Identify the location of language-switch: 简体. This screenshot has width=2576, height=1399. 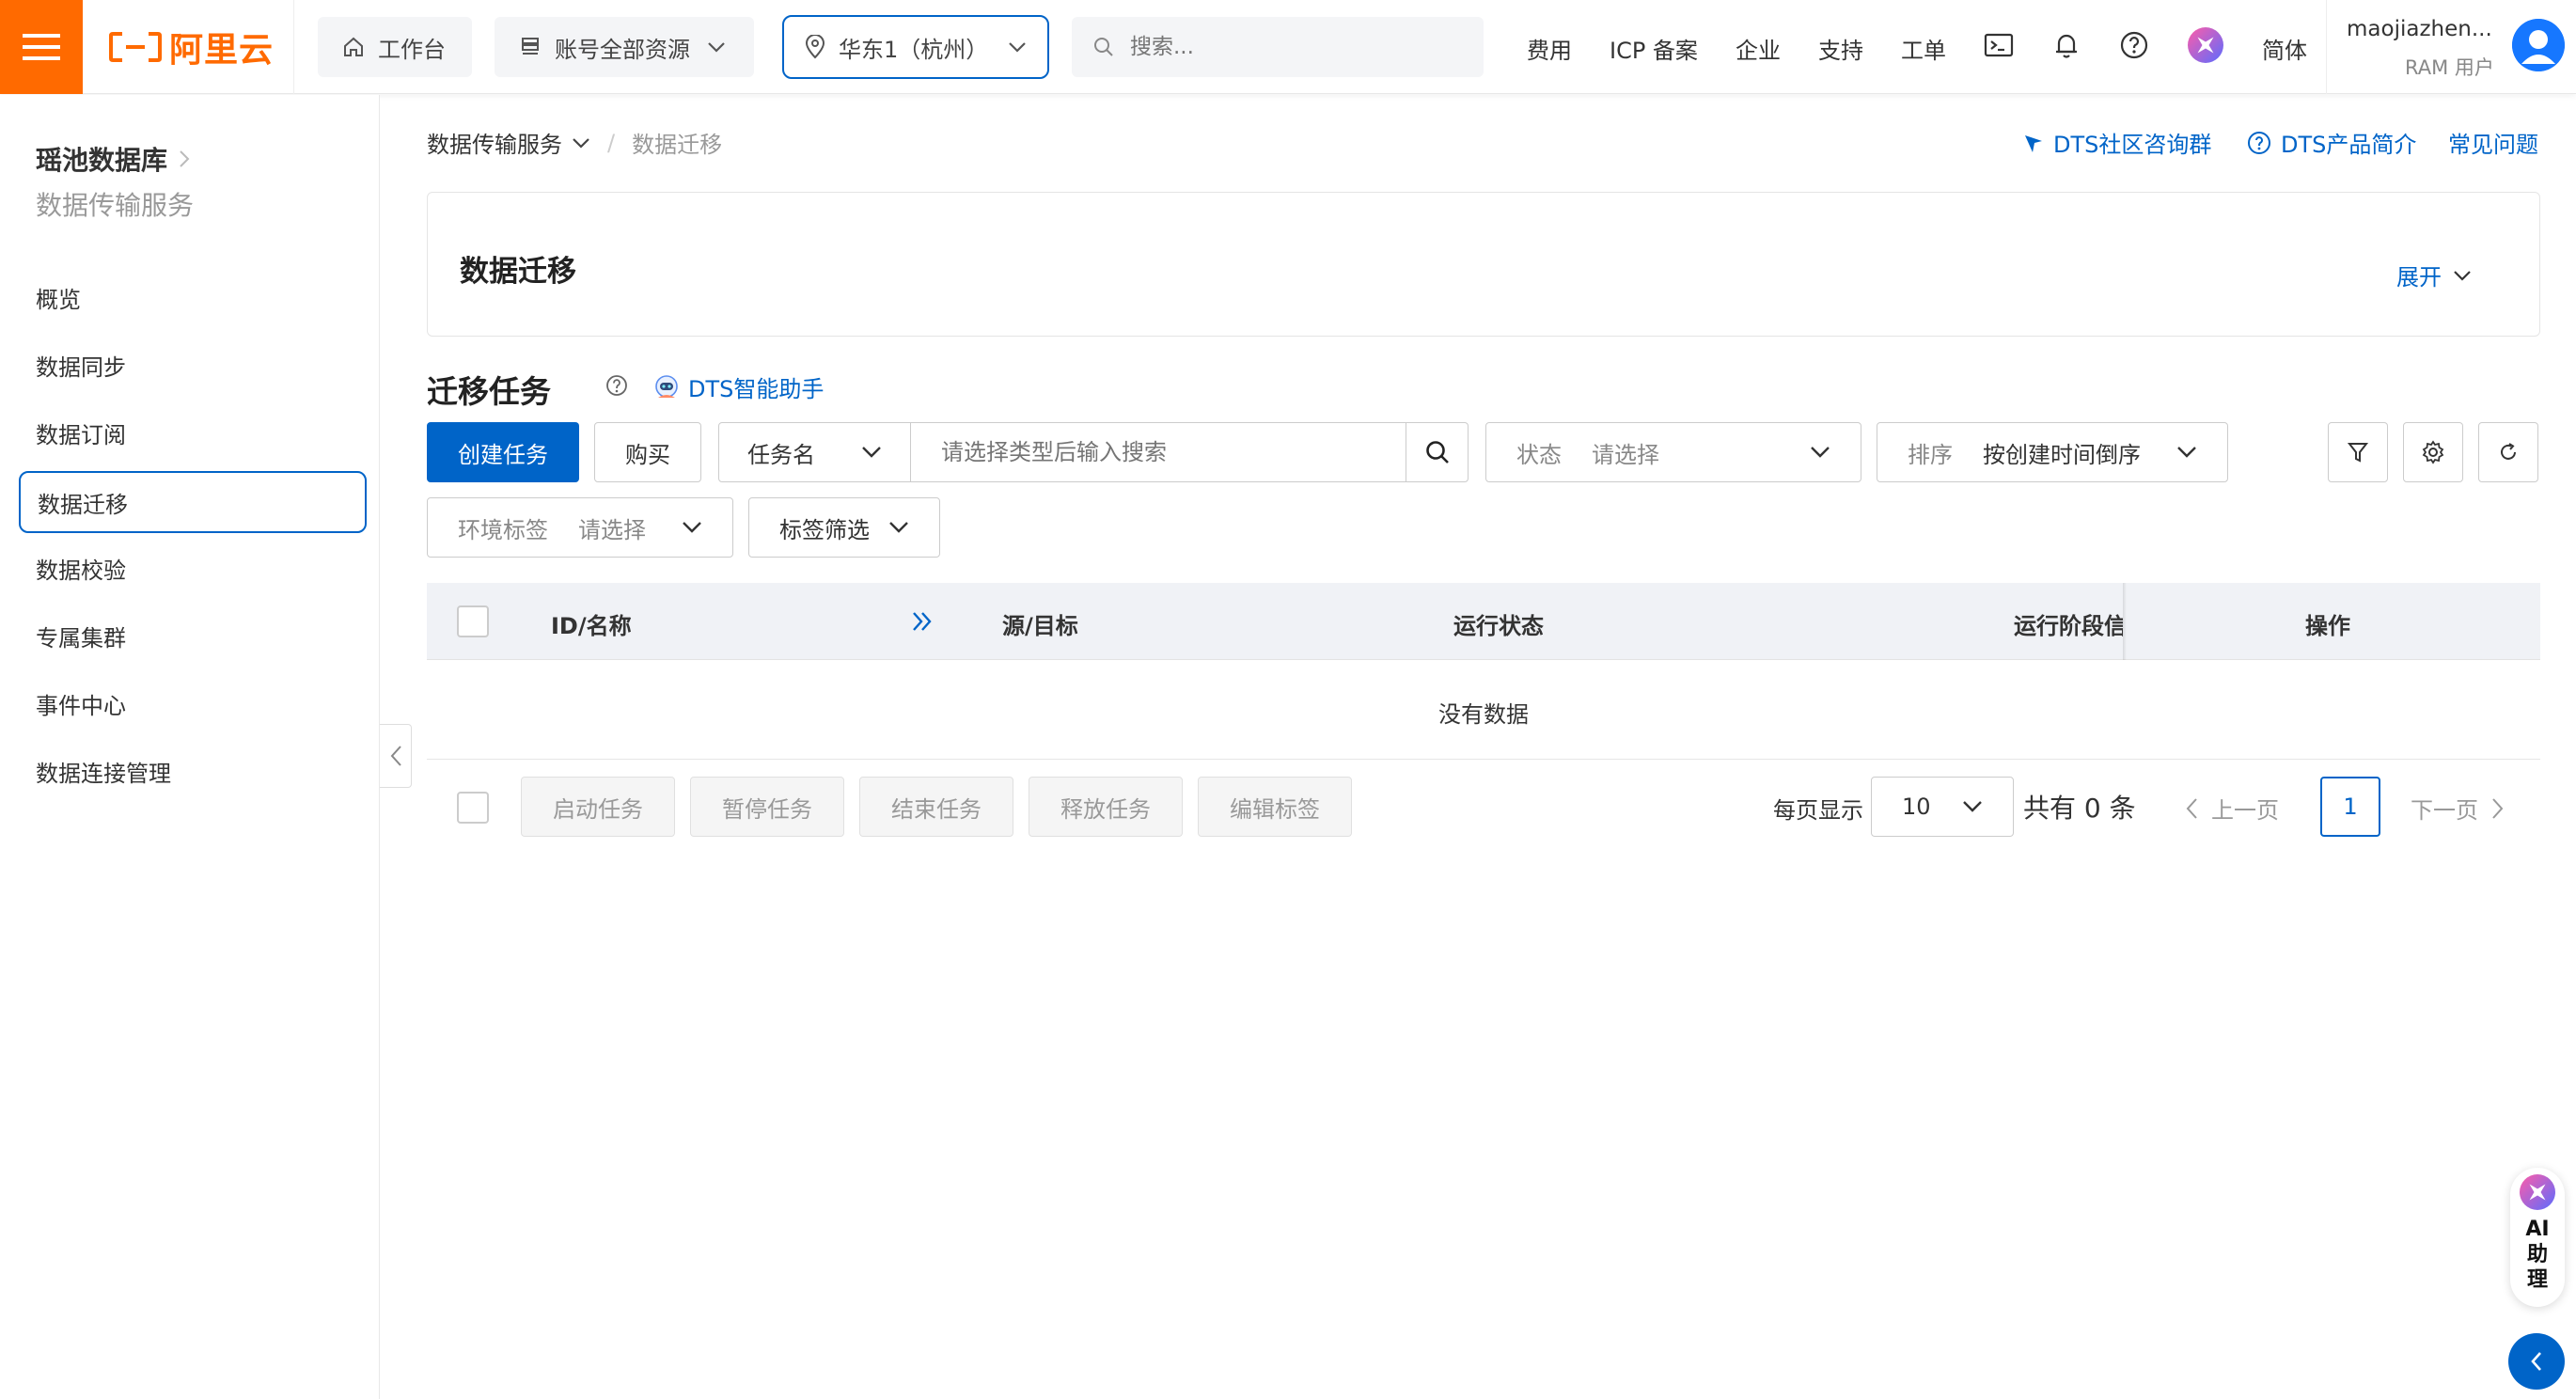
(2285, 48).